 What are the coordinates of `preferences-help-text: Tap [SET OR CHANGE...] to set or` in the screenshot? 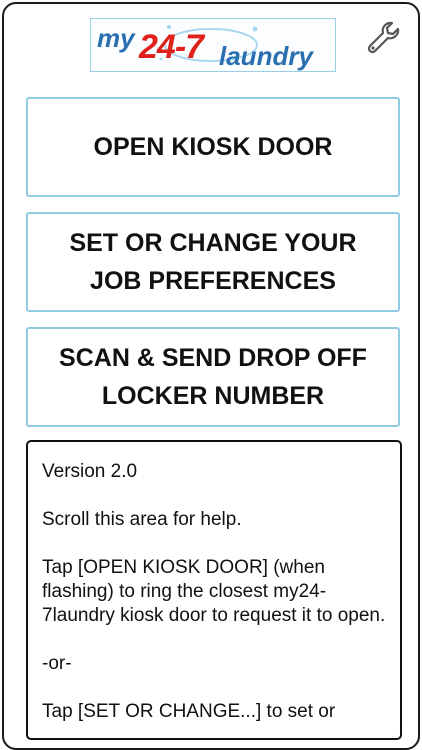 It's located at (189, 711).